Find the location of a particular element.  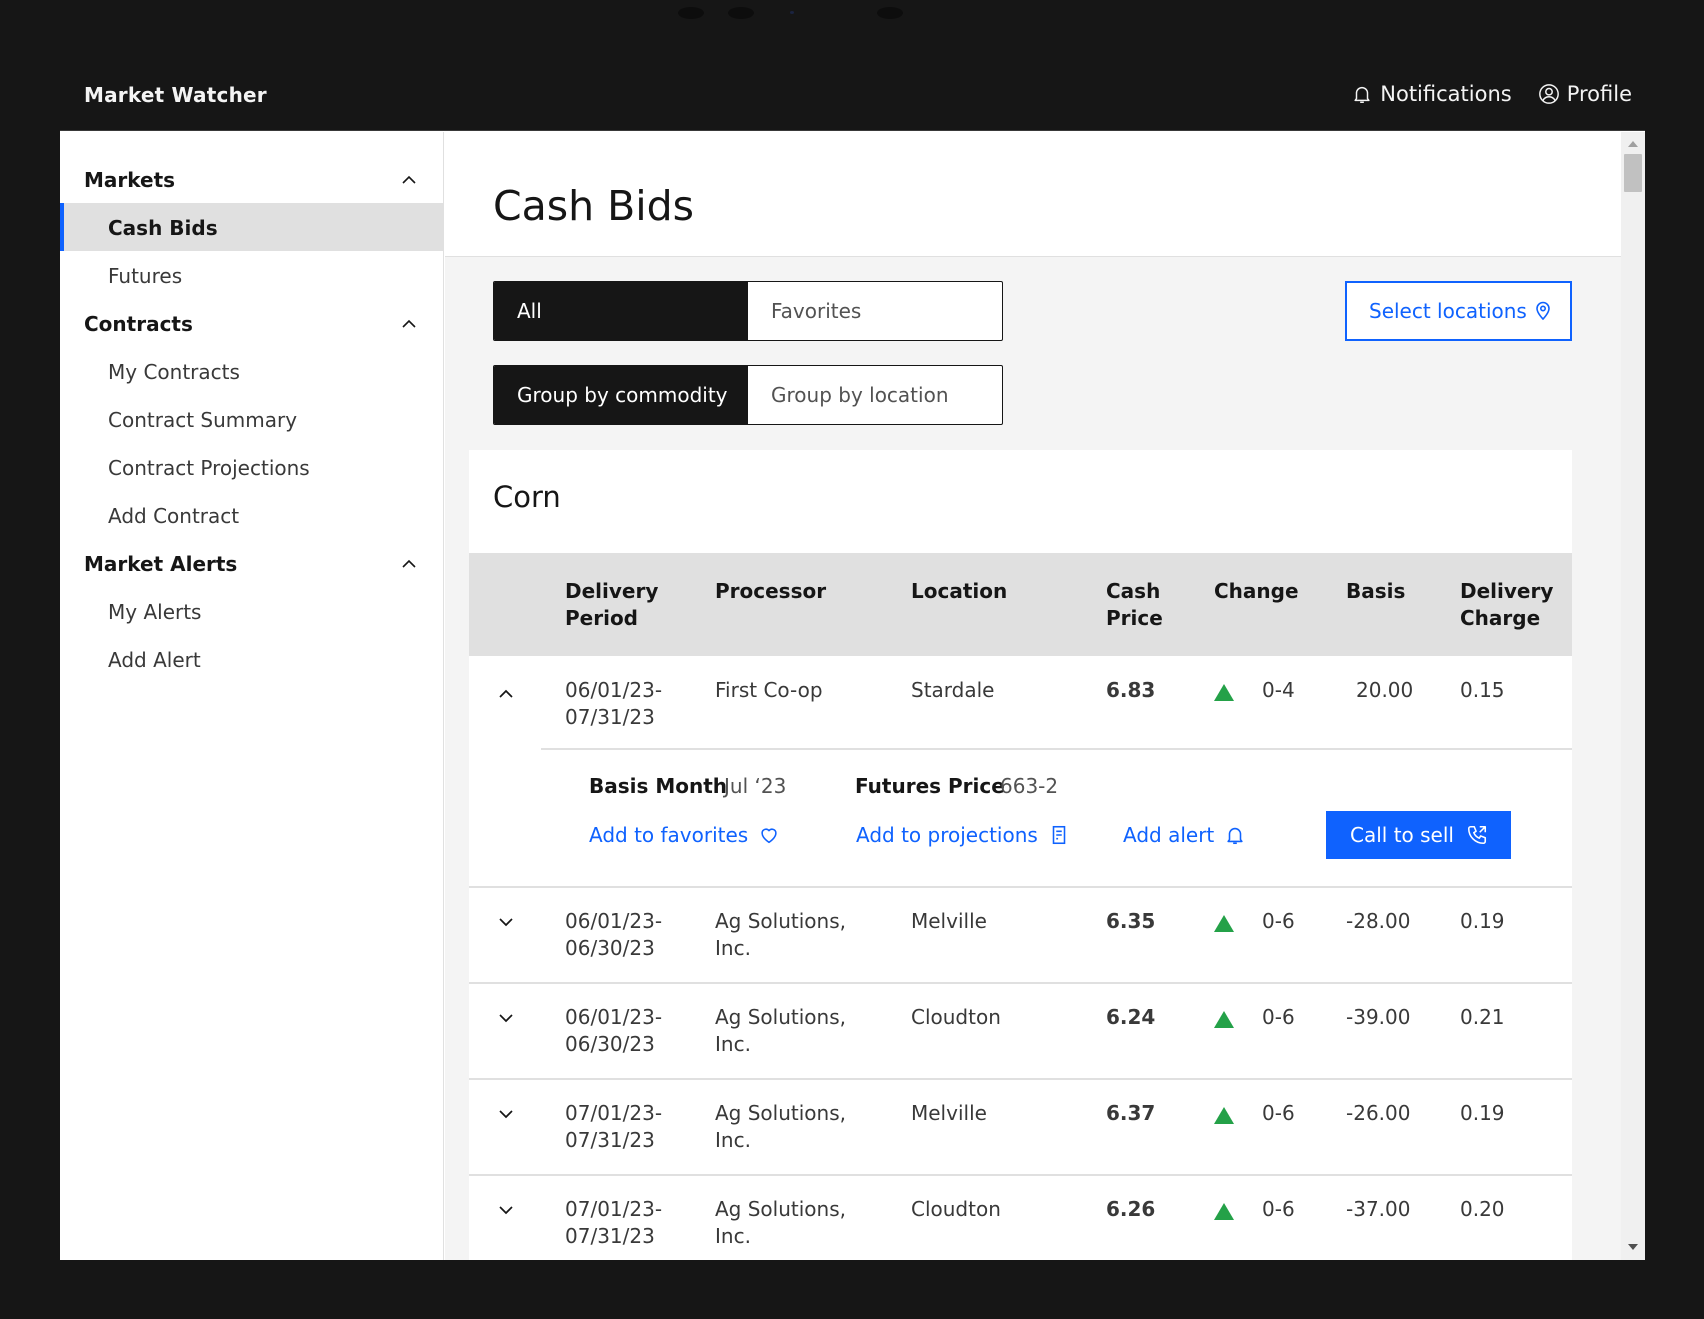

cell-change: 0-6 is located at coordinates (1278, 1017).